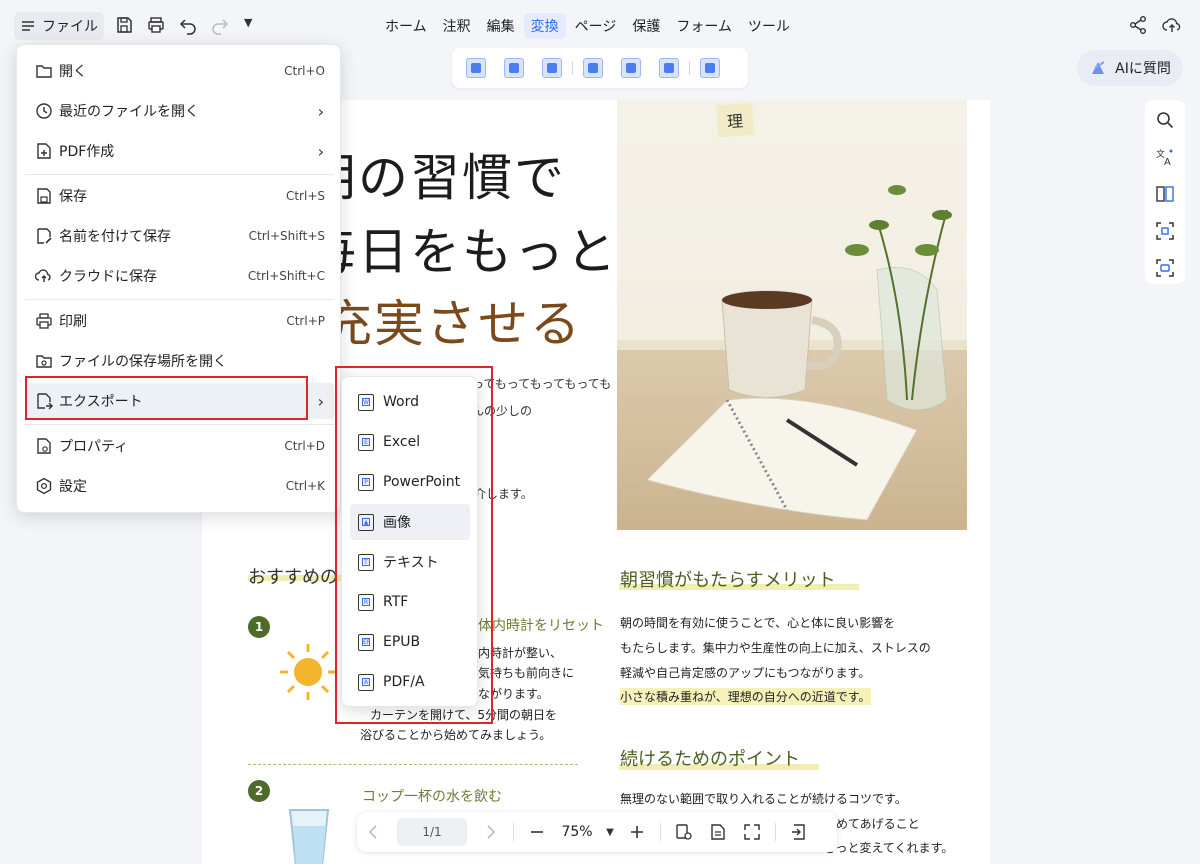 The height and width of the screenshot is (864, 1200). Describe the element at coordinates (1138, 25) in the screenshot. I see `share-icon` at that location.